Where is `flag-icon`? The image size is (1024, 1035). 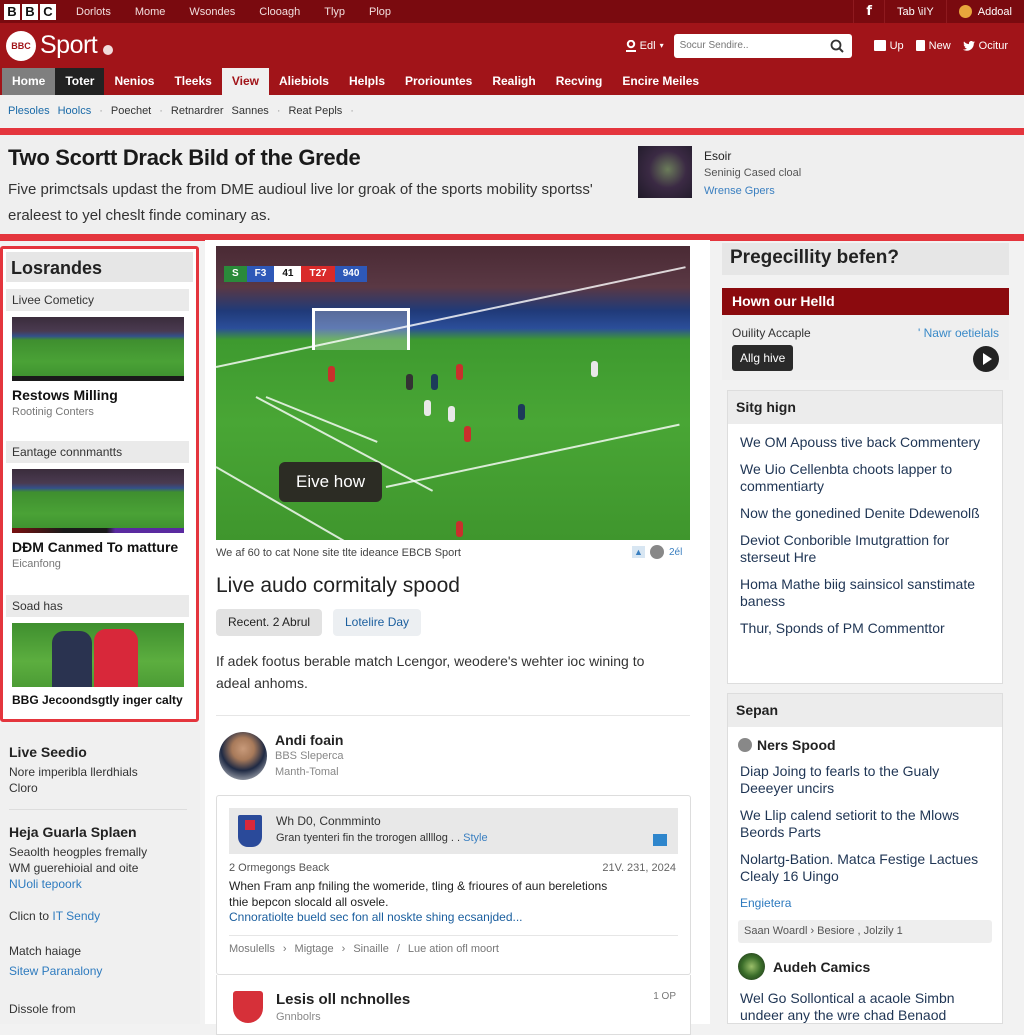 flag-icon is located at coordinates (660, 840).